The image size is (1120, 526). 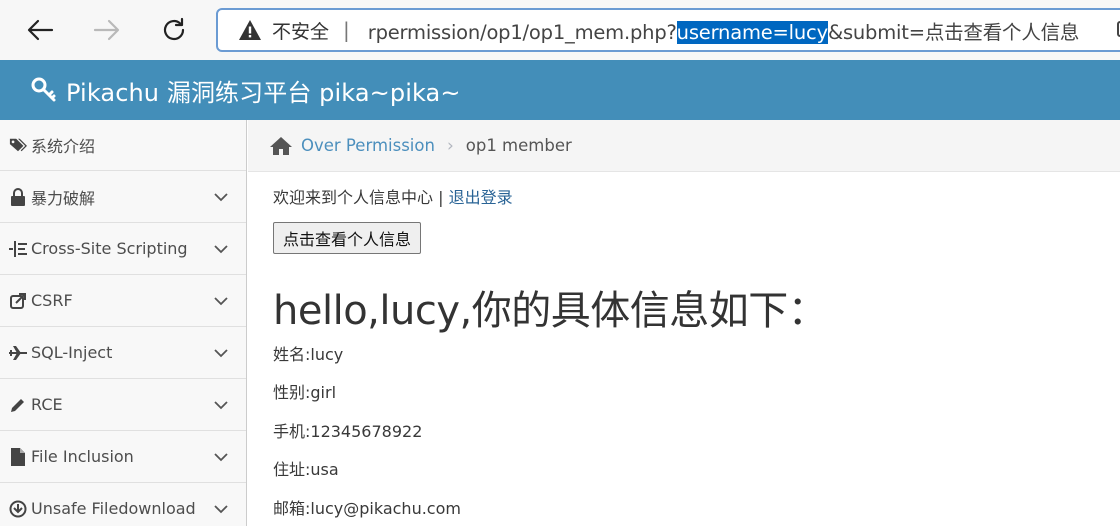 I want to click on back-button, so click(x=40, y=30).